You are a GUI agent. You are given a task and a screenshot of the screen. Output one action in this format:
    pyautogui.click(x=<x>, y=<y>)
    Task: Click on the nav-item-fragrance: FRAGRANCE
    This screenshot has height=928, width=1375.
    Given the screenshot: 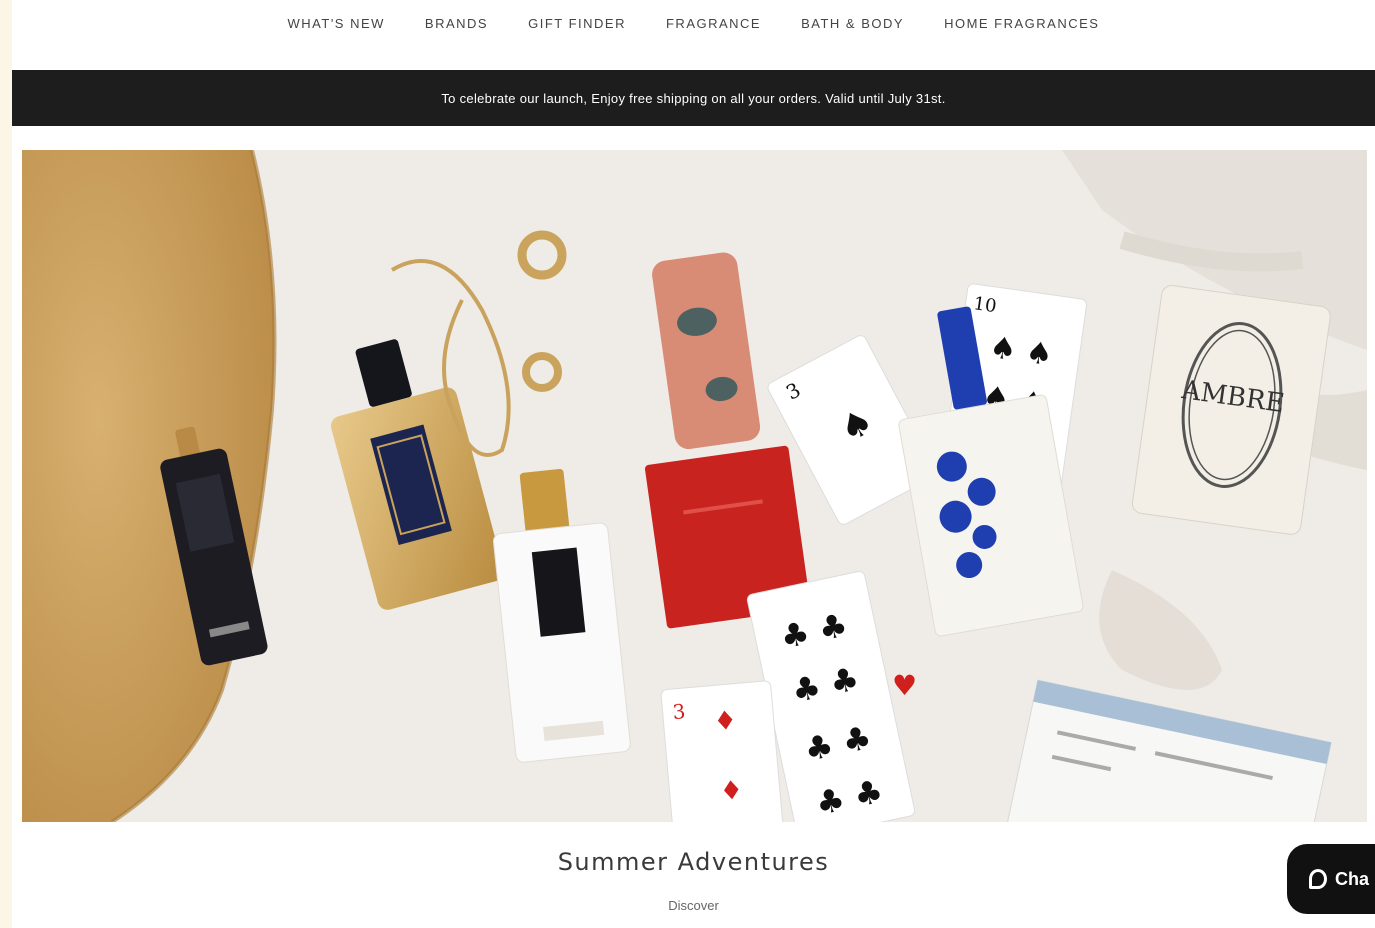 What is the action you would take?
    pyautogui.click(x=713, y=23)
    